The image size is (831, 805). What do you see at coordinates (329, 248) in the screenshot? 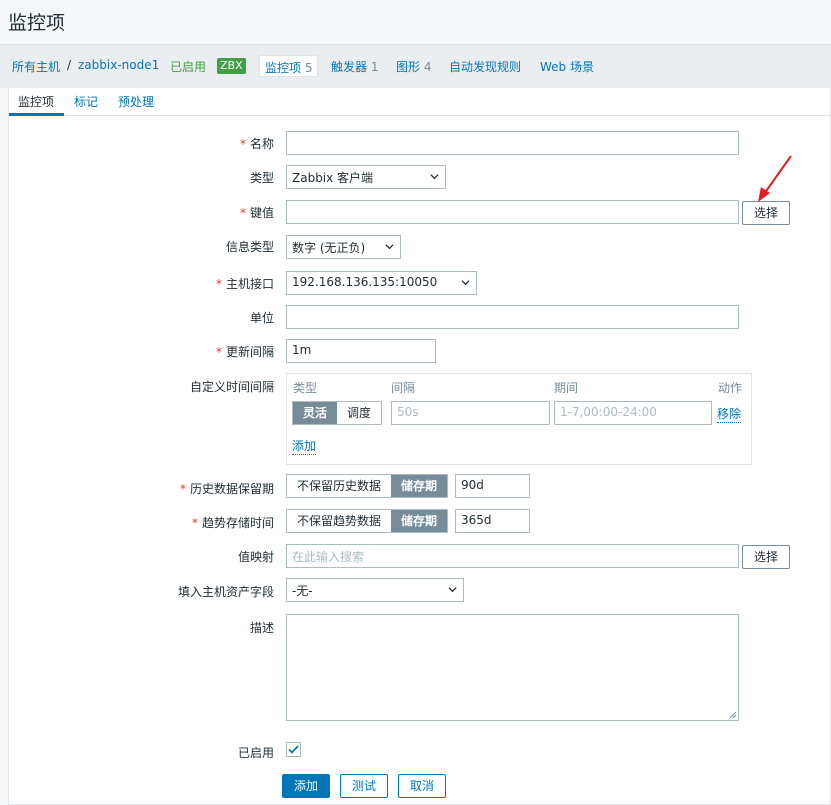
I see `value-type-select-value: 数字 (无正负)` at bounding box center [329, 248].